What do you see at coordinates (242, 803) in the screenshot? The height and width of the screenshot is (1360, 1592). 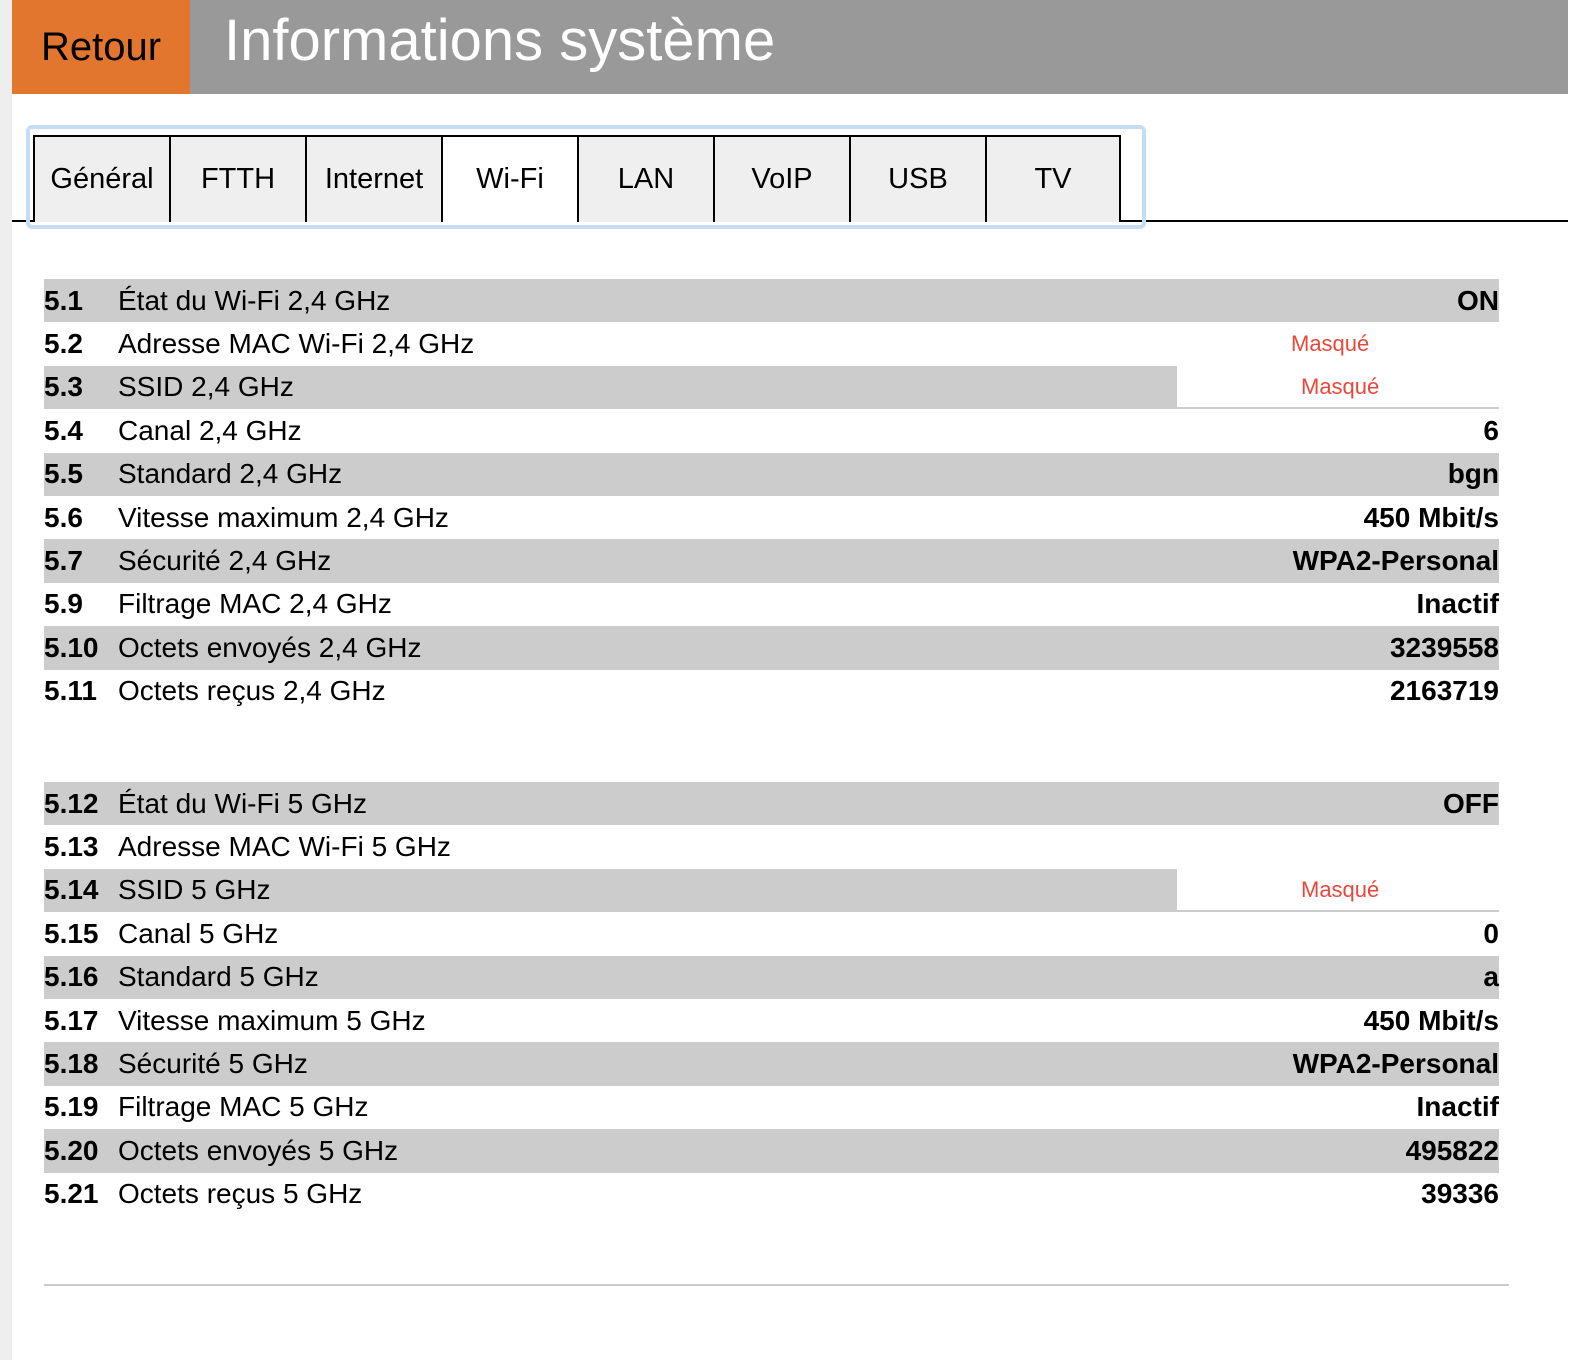 I see `row-label: État du Wi-Fi 5 GHz` at bounding box center [242, 803].